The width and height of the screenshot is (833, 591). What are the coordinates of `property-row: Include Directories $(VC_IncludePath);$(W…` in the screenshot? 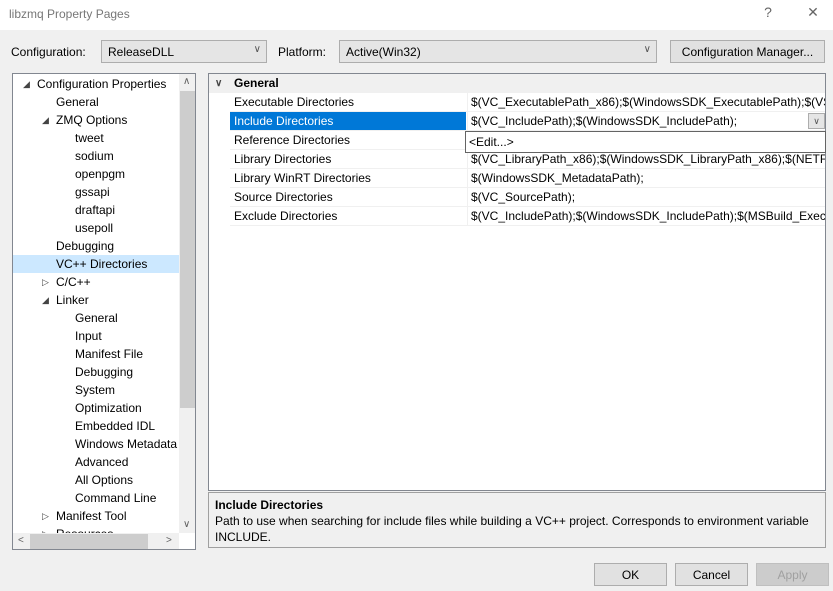 It's located at (527, 121).